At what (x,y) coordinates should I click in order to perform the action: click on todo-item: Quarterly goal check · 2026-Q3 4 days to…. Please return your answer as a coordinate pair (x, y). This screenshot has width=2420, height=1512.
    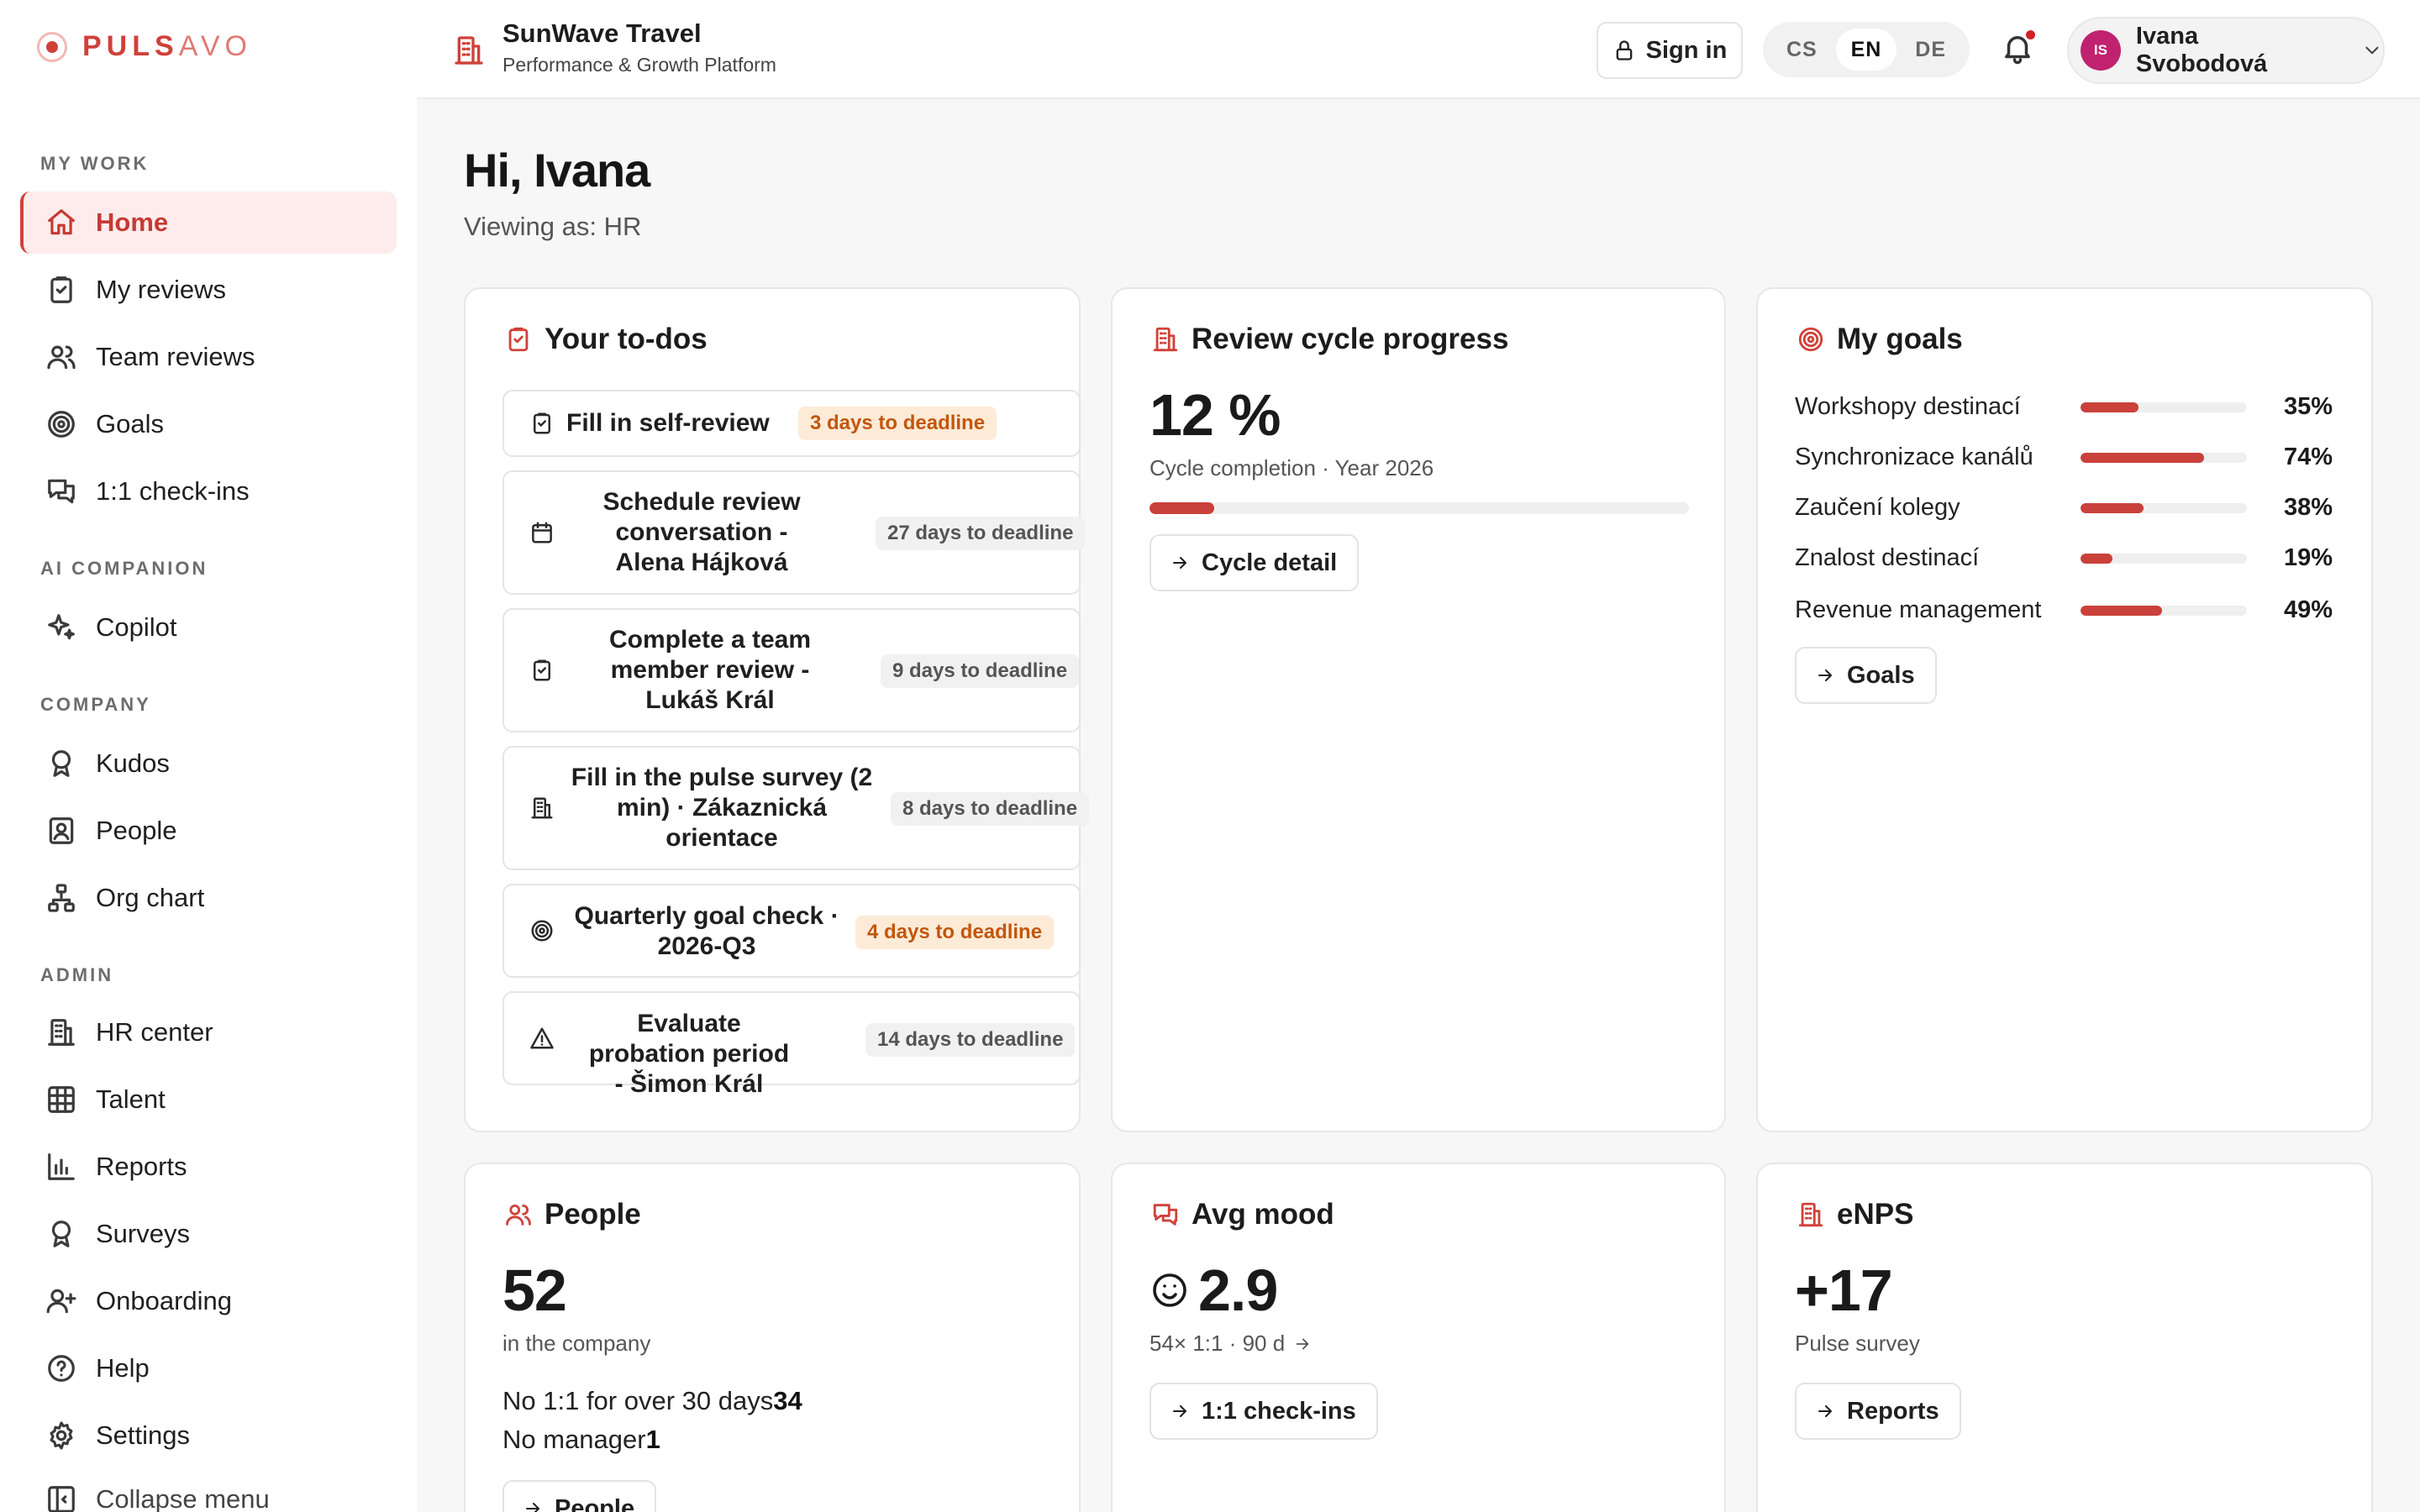
    Looking at the image, I should click on (792, 931).